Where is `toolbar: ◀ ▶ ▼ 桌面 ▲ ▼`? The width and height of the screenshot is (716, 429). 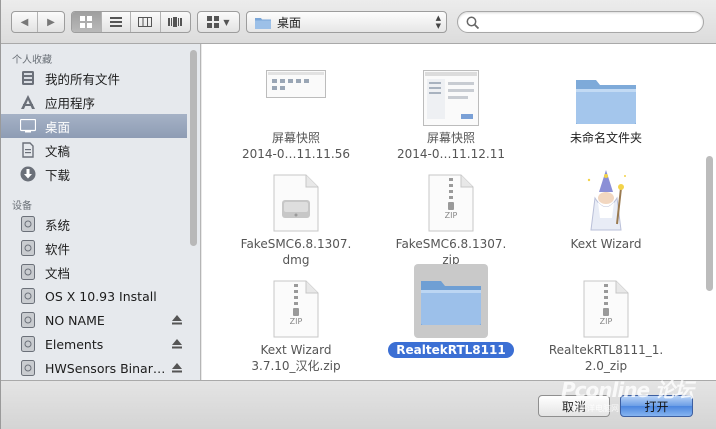 toolbar: ◀ ▶ ▼ 桌面 ▲ ▼ is located at coordinates (358, 22).